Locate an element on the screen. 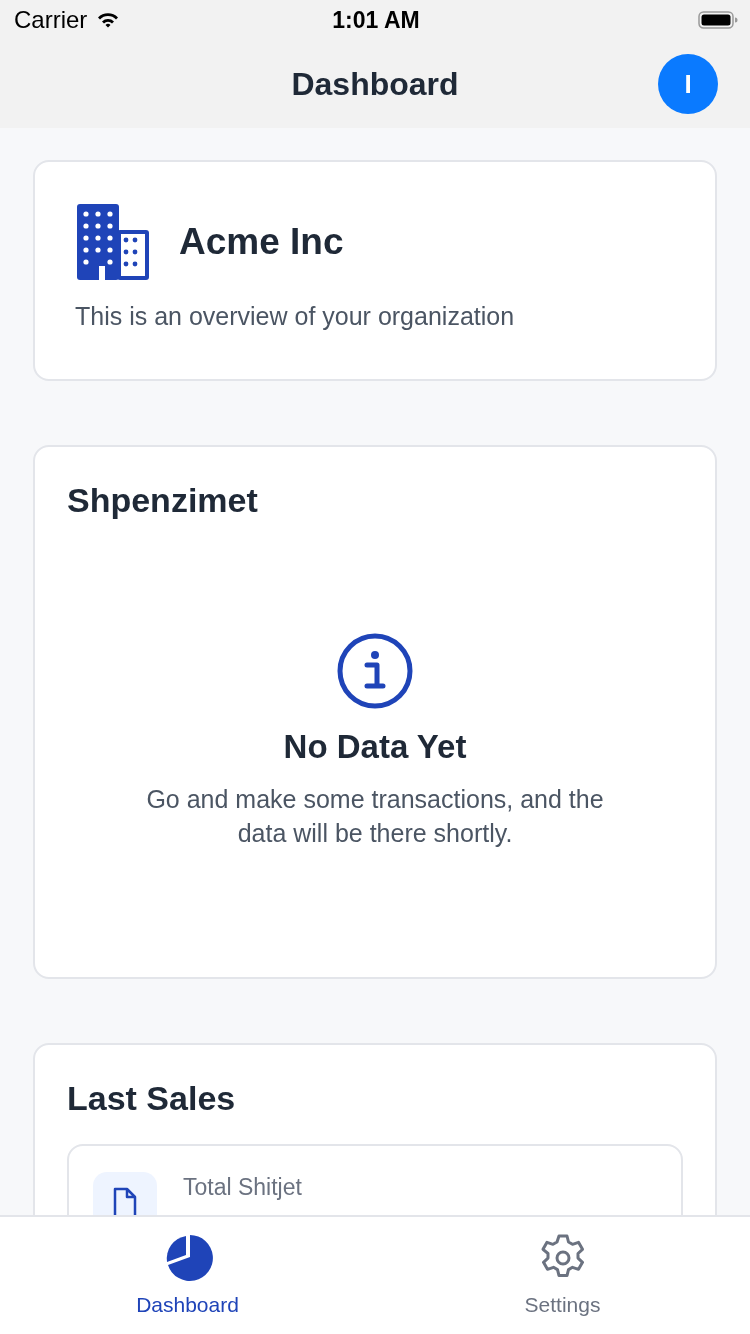 The width and height of the screenshot is (750, 1334). battery-icon is located at coordinates (718, 20).